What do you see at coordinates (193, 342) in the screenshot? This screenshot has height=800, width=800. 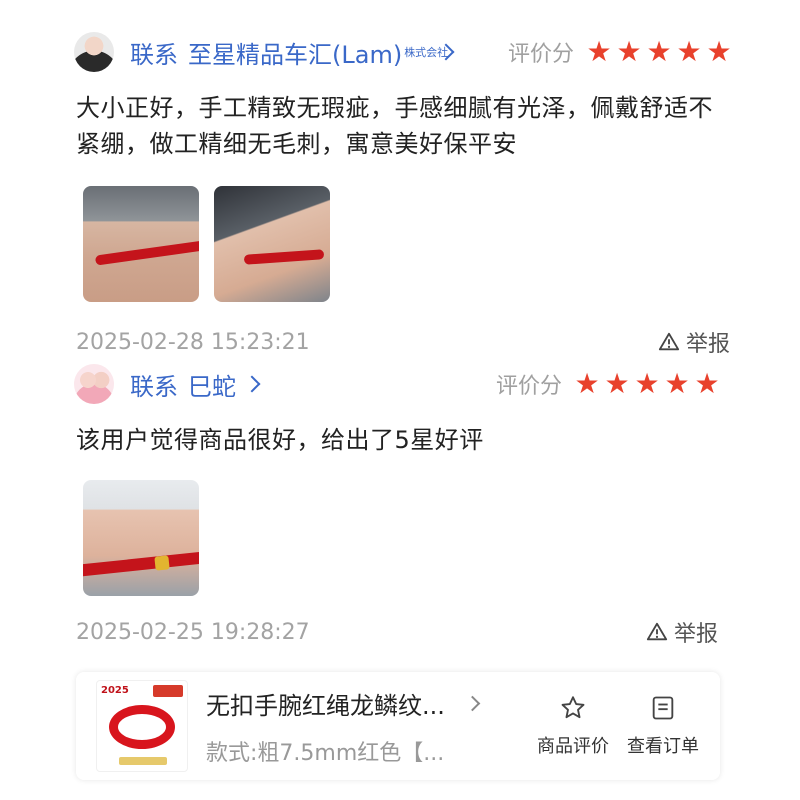 I see `review-timestamp: 2025-02-28 15:23:21` at bounding box center [193, 342].